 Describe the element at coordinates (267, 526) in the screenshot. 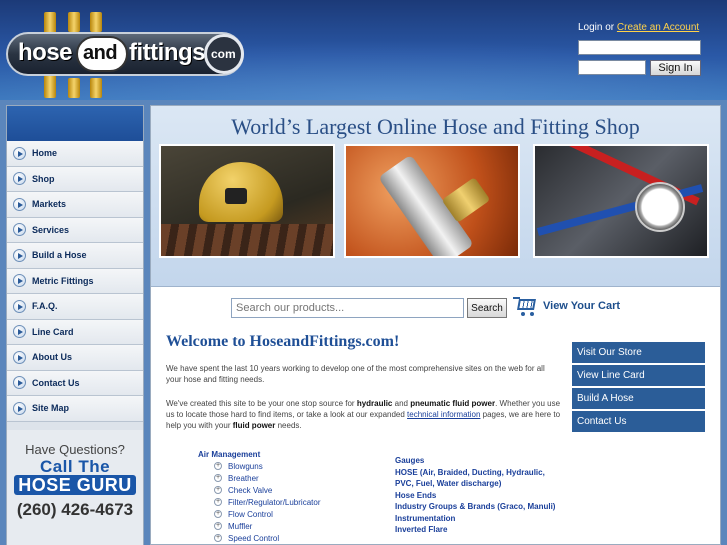

I see `category-item: + Muffler` at that location.